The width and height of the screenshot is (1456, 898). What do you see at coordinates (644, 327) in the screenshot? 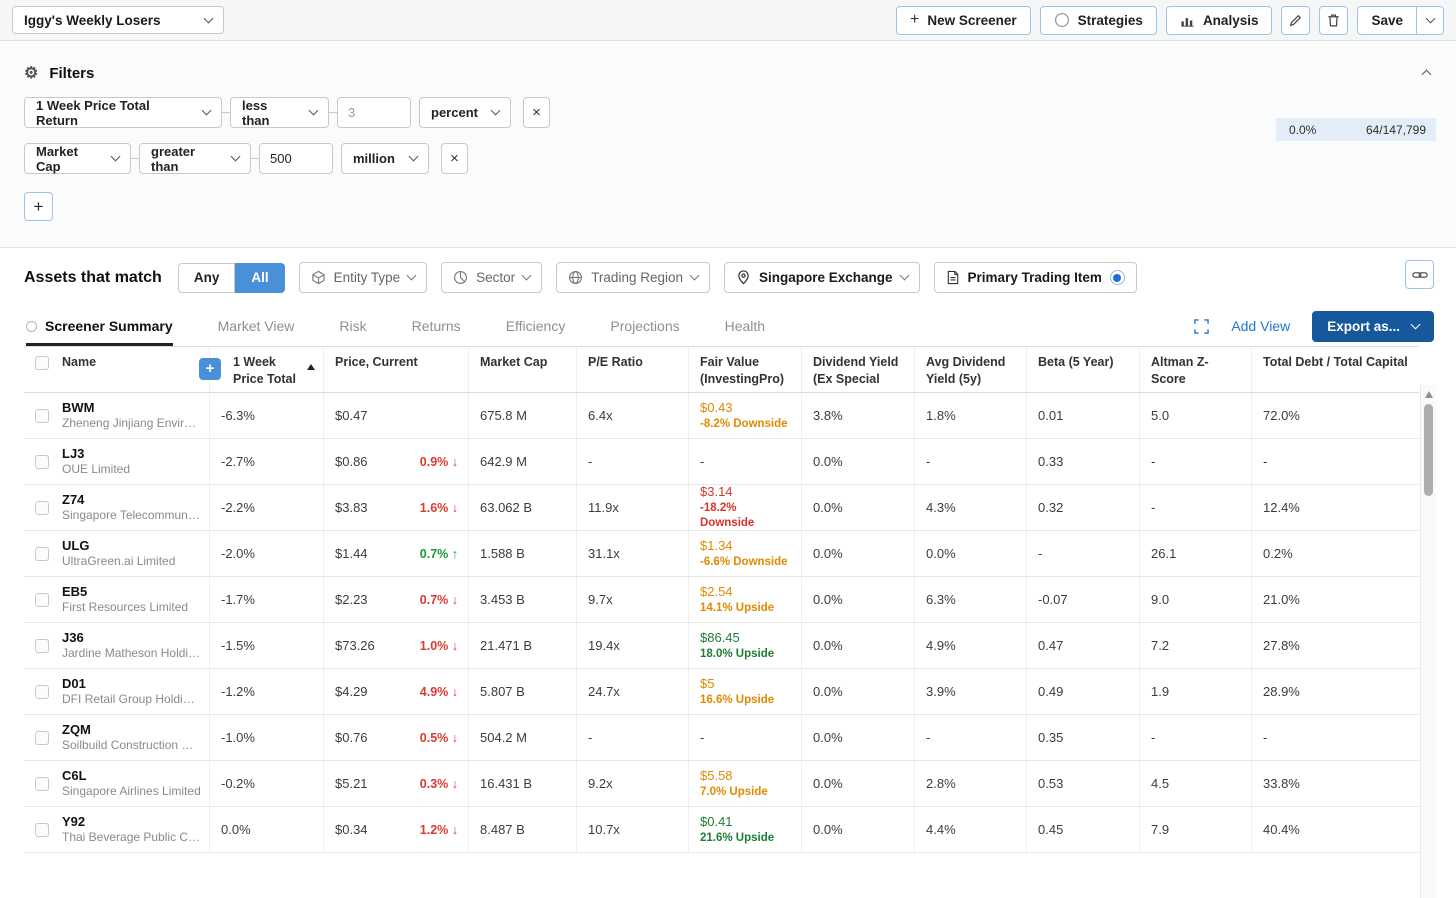
I see `tab-projections: Projections` at bounding box center [644, 327].